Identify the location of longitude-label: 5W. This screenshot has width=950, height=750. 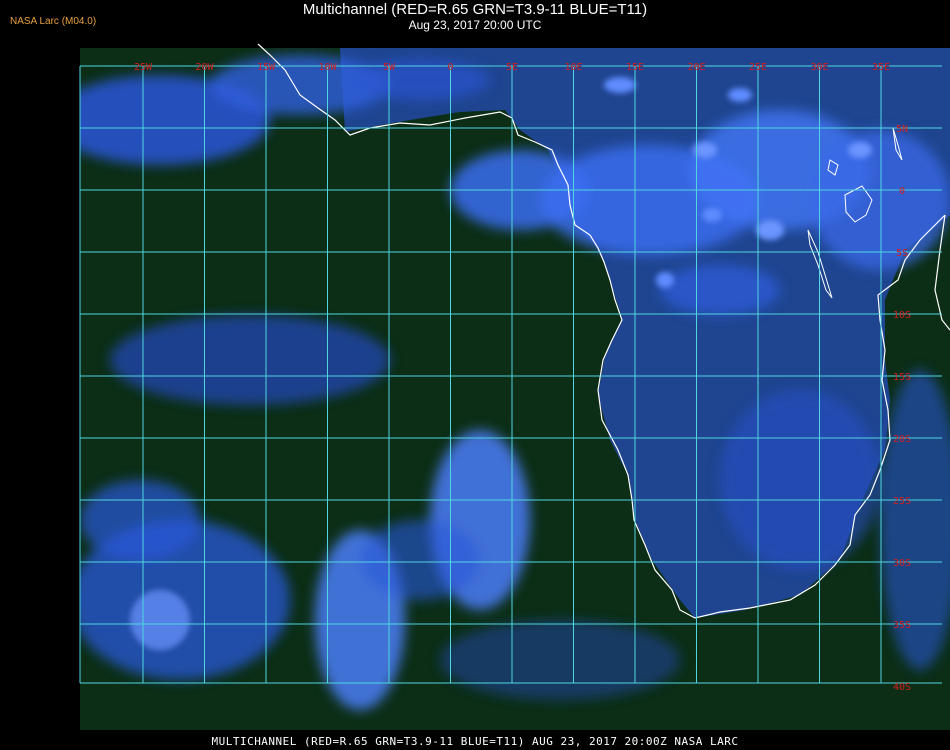
(389, 67).